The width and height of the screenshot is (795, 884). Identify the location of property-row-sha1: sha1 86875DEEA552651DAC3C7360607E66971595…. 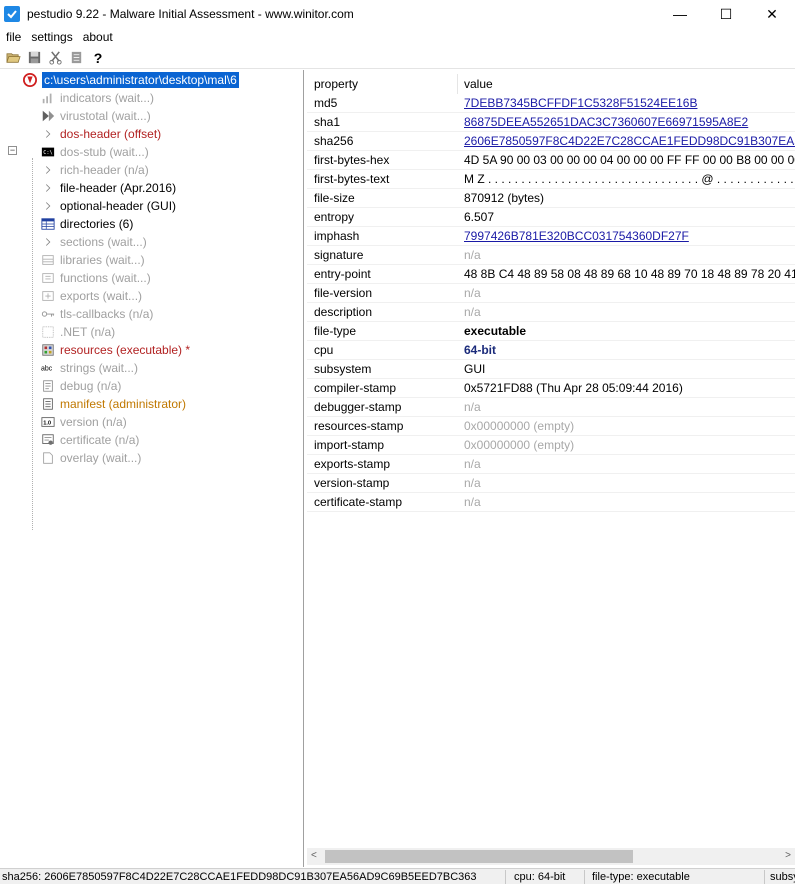
(551, 122).